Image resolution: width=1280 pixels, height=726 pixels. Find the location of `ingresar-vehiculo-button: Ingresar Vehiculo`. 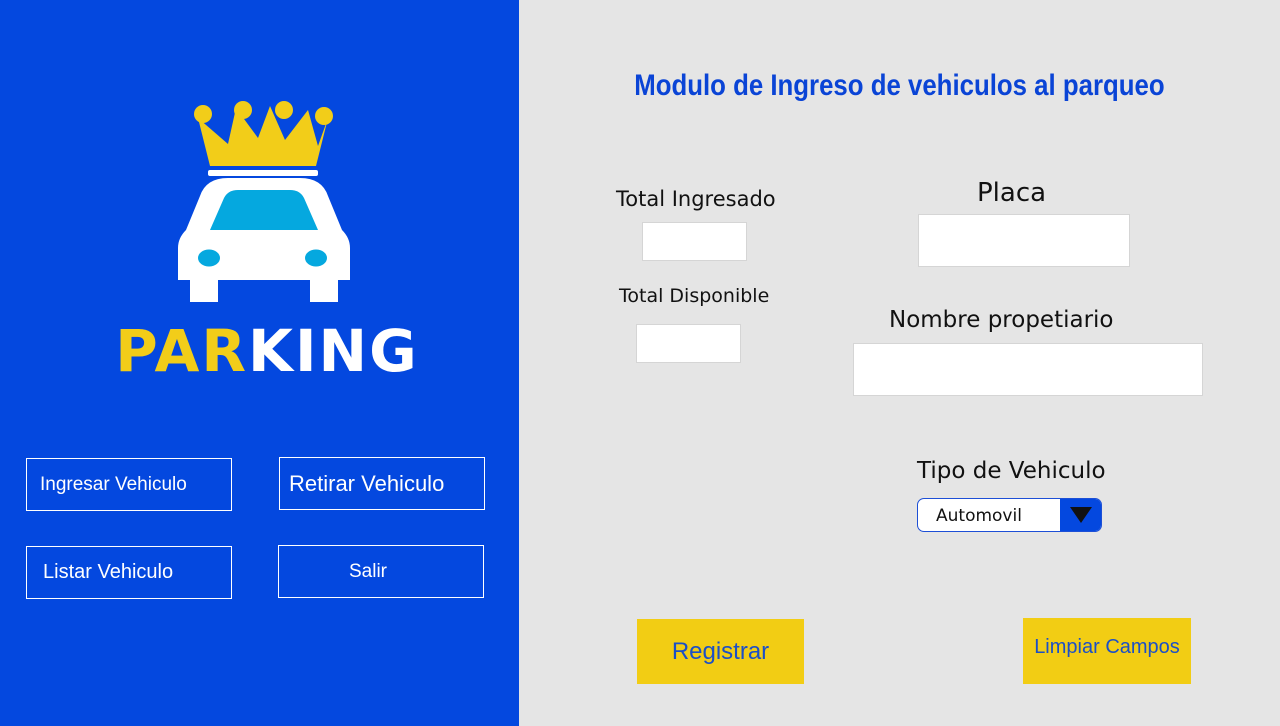

ingresar-vehiculo-button: Ingresar Vehiculo is located at coordinates (129, 484).